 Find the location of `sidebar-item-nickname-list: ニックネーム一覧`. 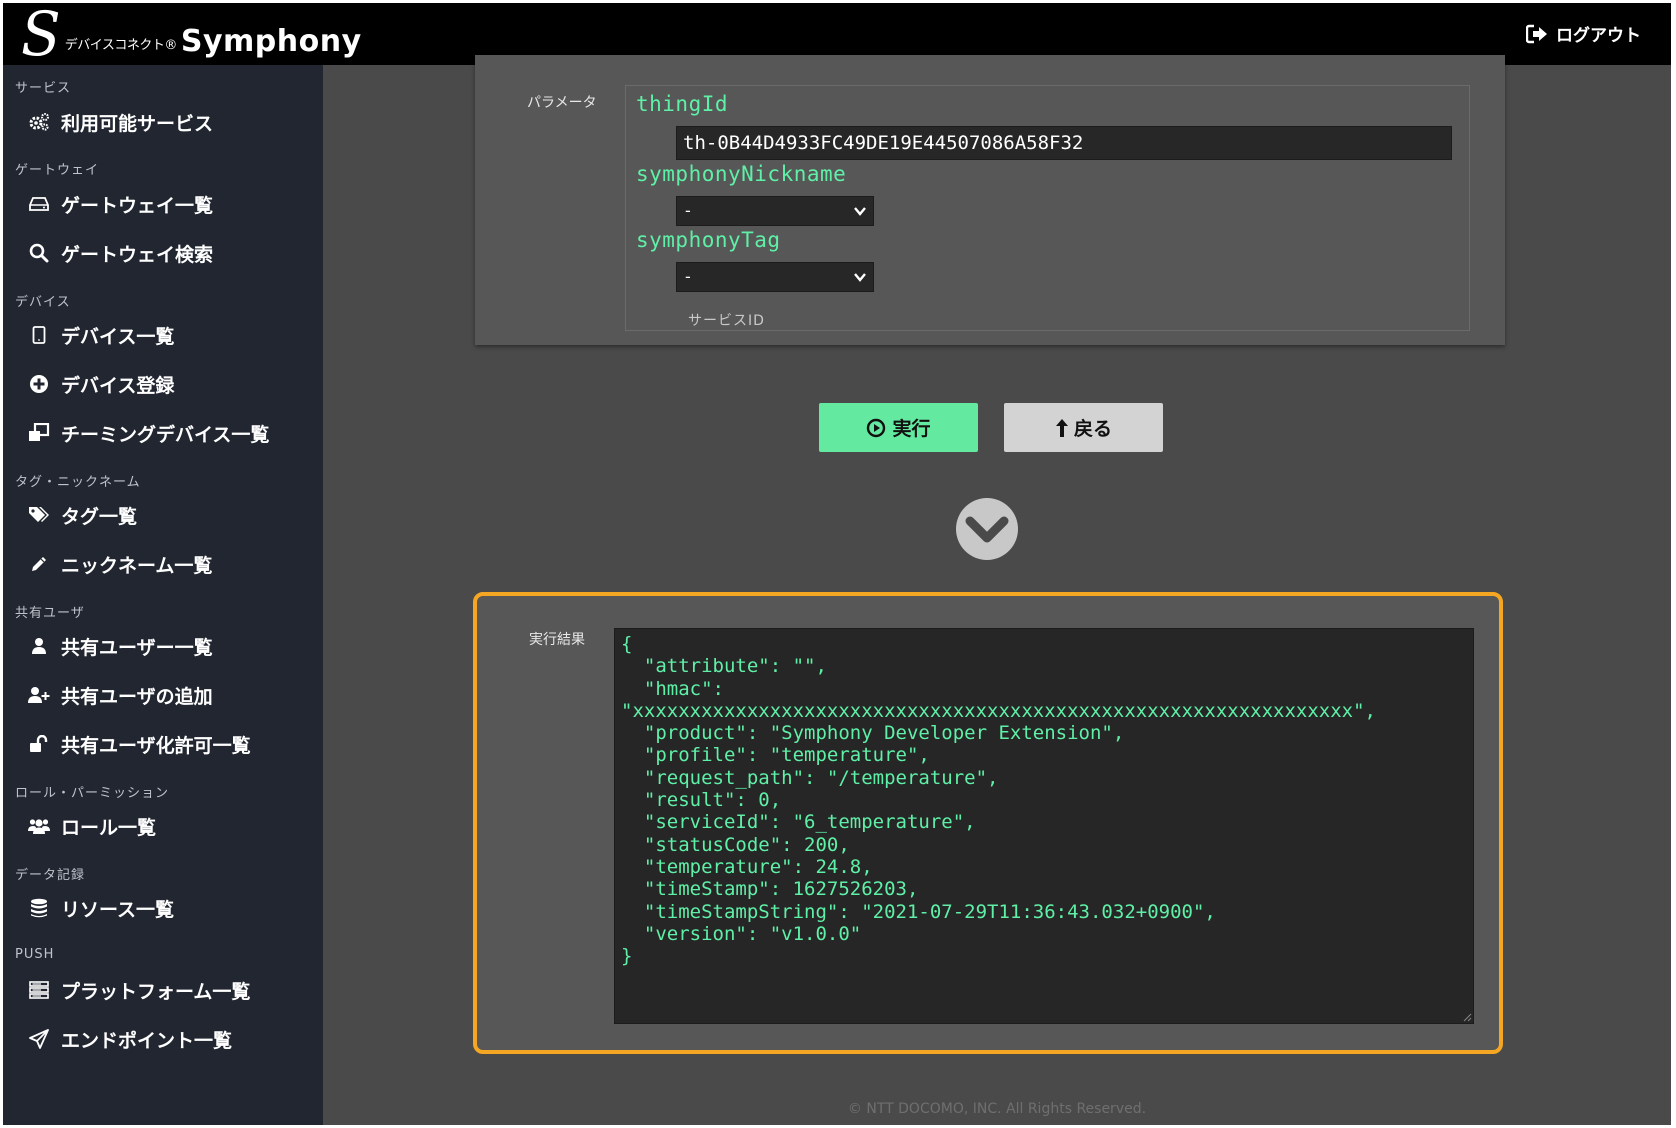

sidebar-item-nickname-list: ニックネーム一覧 is located at coordinates (107, 564).